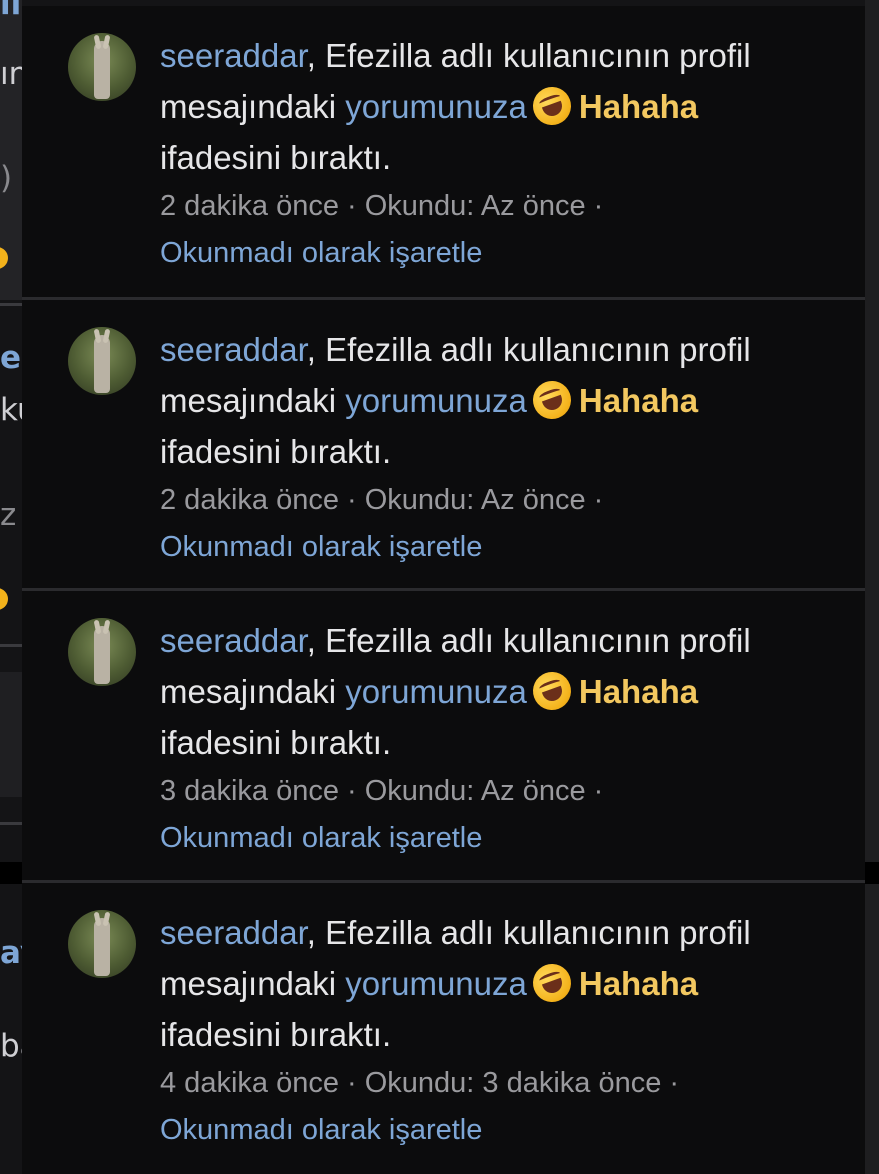 The height and width of the screenshot is (1174, 879). I want to click on background-fragment: e, so click(11, 358).